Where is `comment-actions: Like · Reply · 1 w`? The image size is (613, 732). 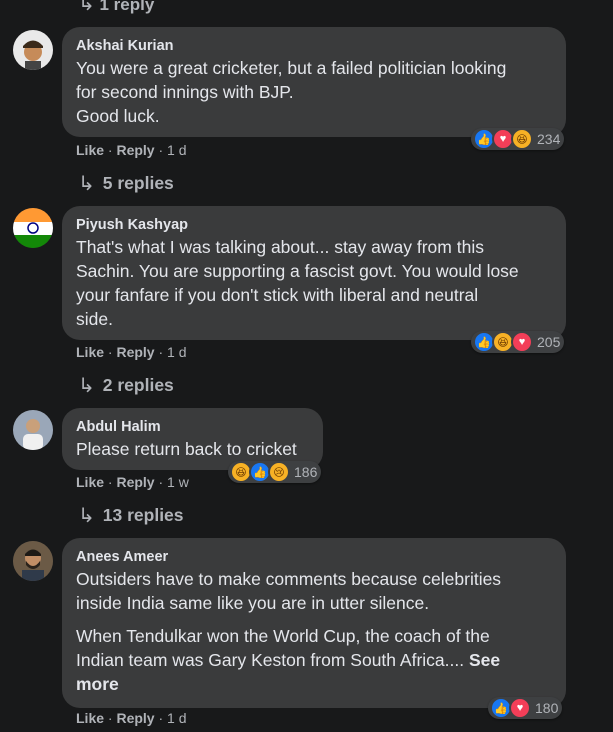 comment-actions: Like · Reply · 1 w is located at coordinates (132, 482).